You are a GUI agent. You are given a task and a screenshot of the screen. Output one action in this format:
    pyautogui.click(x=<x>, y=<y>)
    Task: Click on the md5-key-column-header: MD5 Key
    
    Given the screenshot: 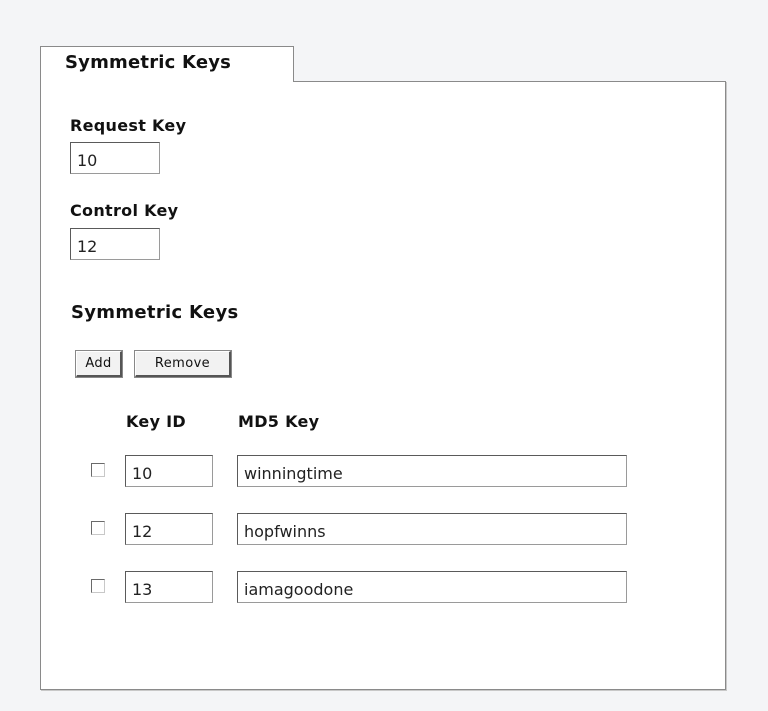 What is the action you would take?
    pyautogui.click(x=279, y=421)
    